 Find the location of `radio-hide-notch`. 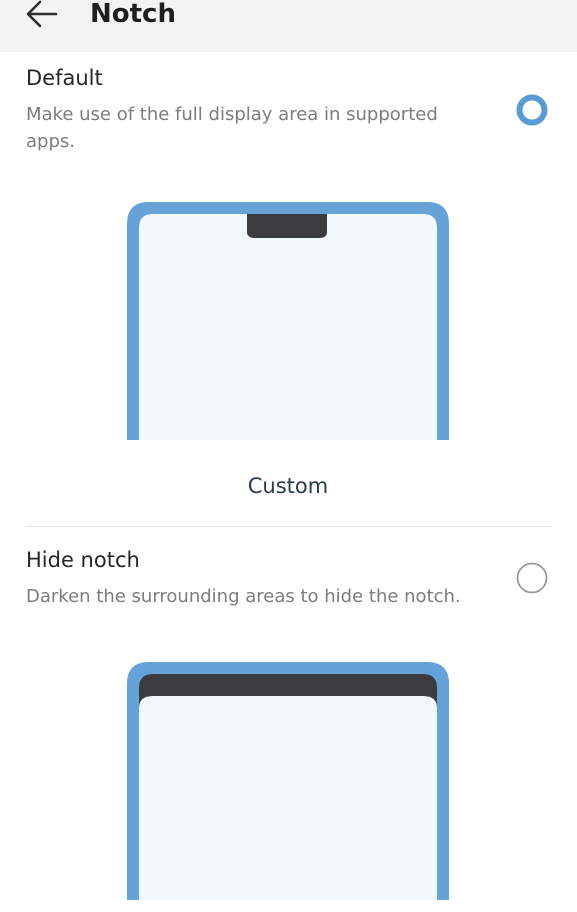

radio-hide-notch is located at coordinates (532, 578).